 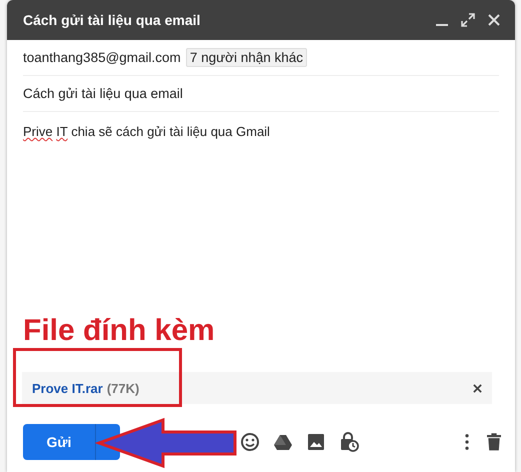 I want to click on fullscreen-icon, so click(x=468, y=20).